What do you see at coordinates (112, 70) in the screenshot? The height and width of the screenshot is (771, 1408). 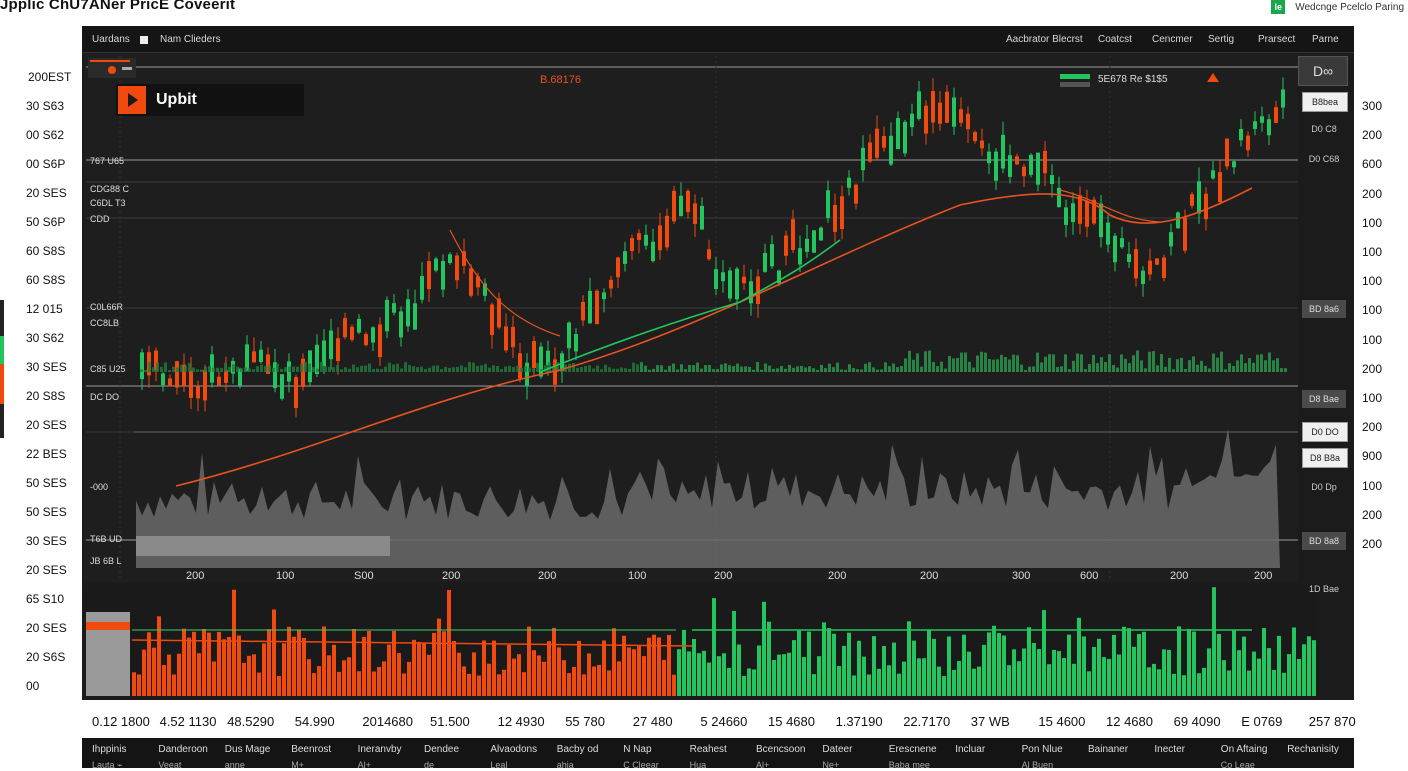 I see `tool-dot-icon` at bounding box center [112, 70].